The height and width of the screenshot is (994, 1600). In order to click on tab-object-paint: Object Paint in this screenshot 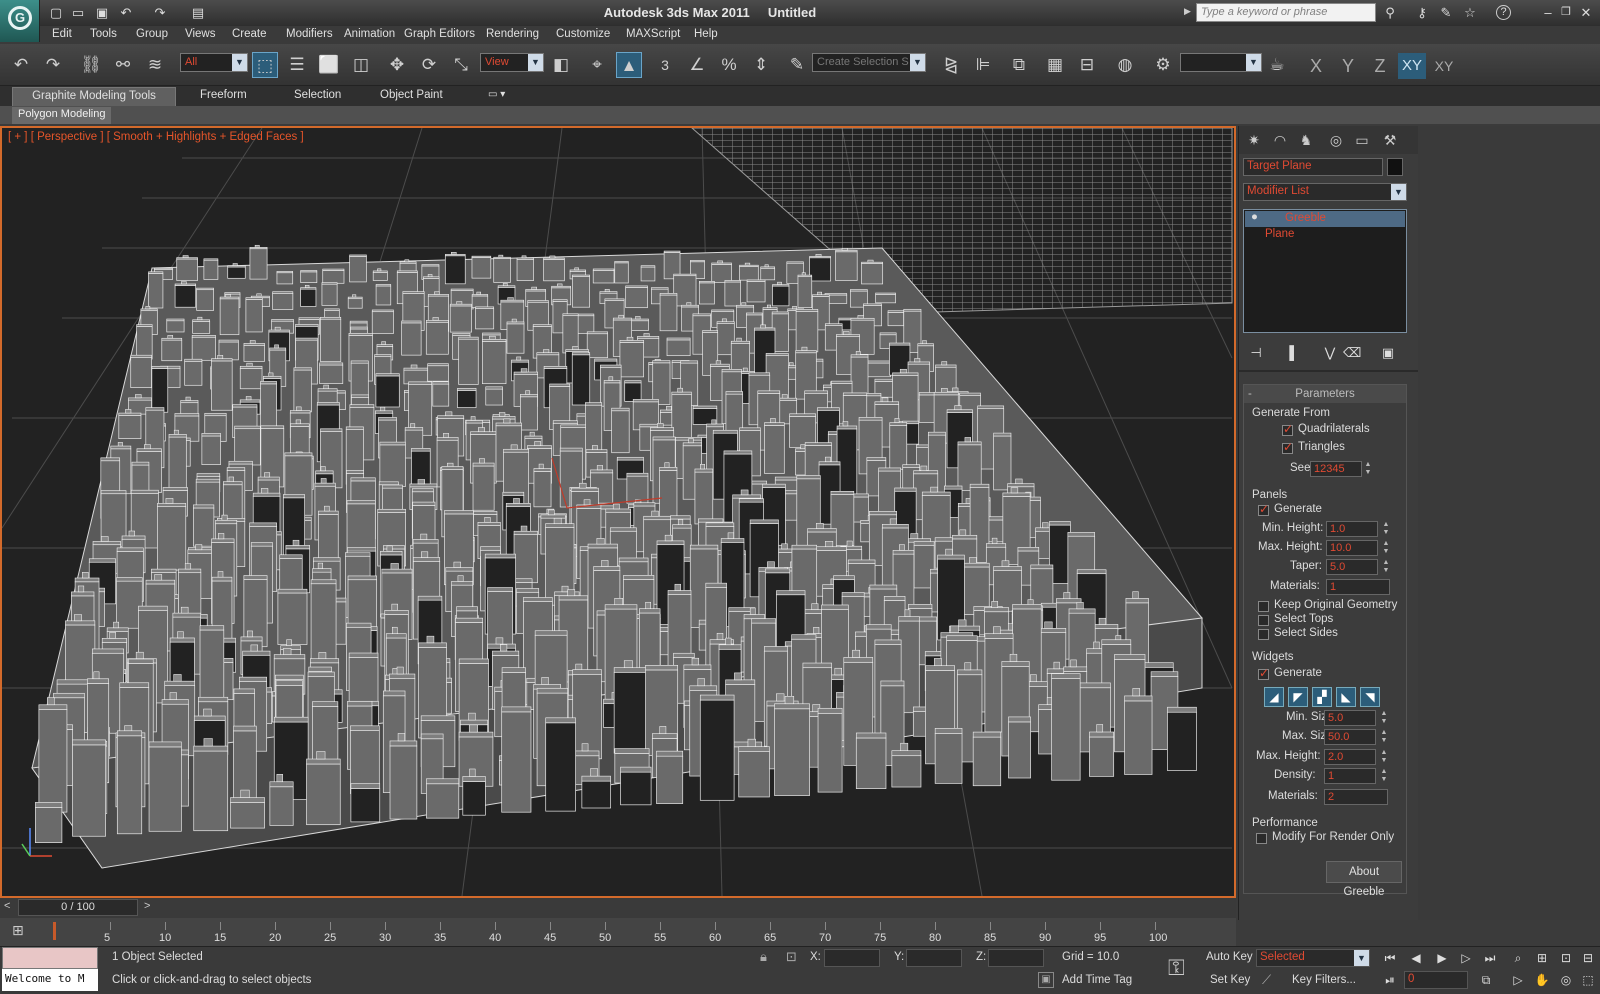, I will do `click(411, 96)`.